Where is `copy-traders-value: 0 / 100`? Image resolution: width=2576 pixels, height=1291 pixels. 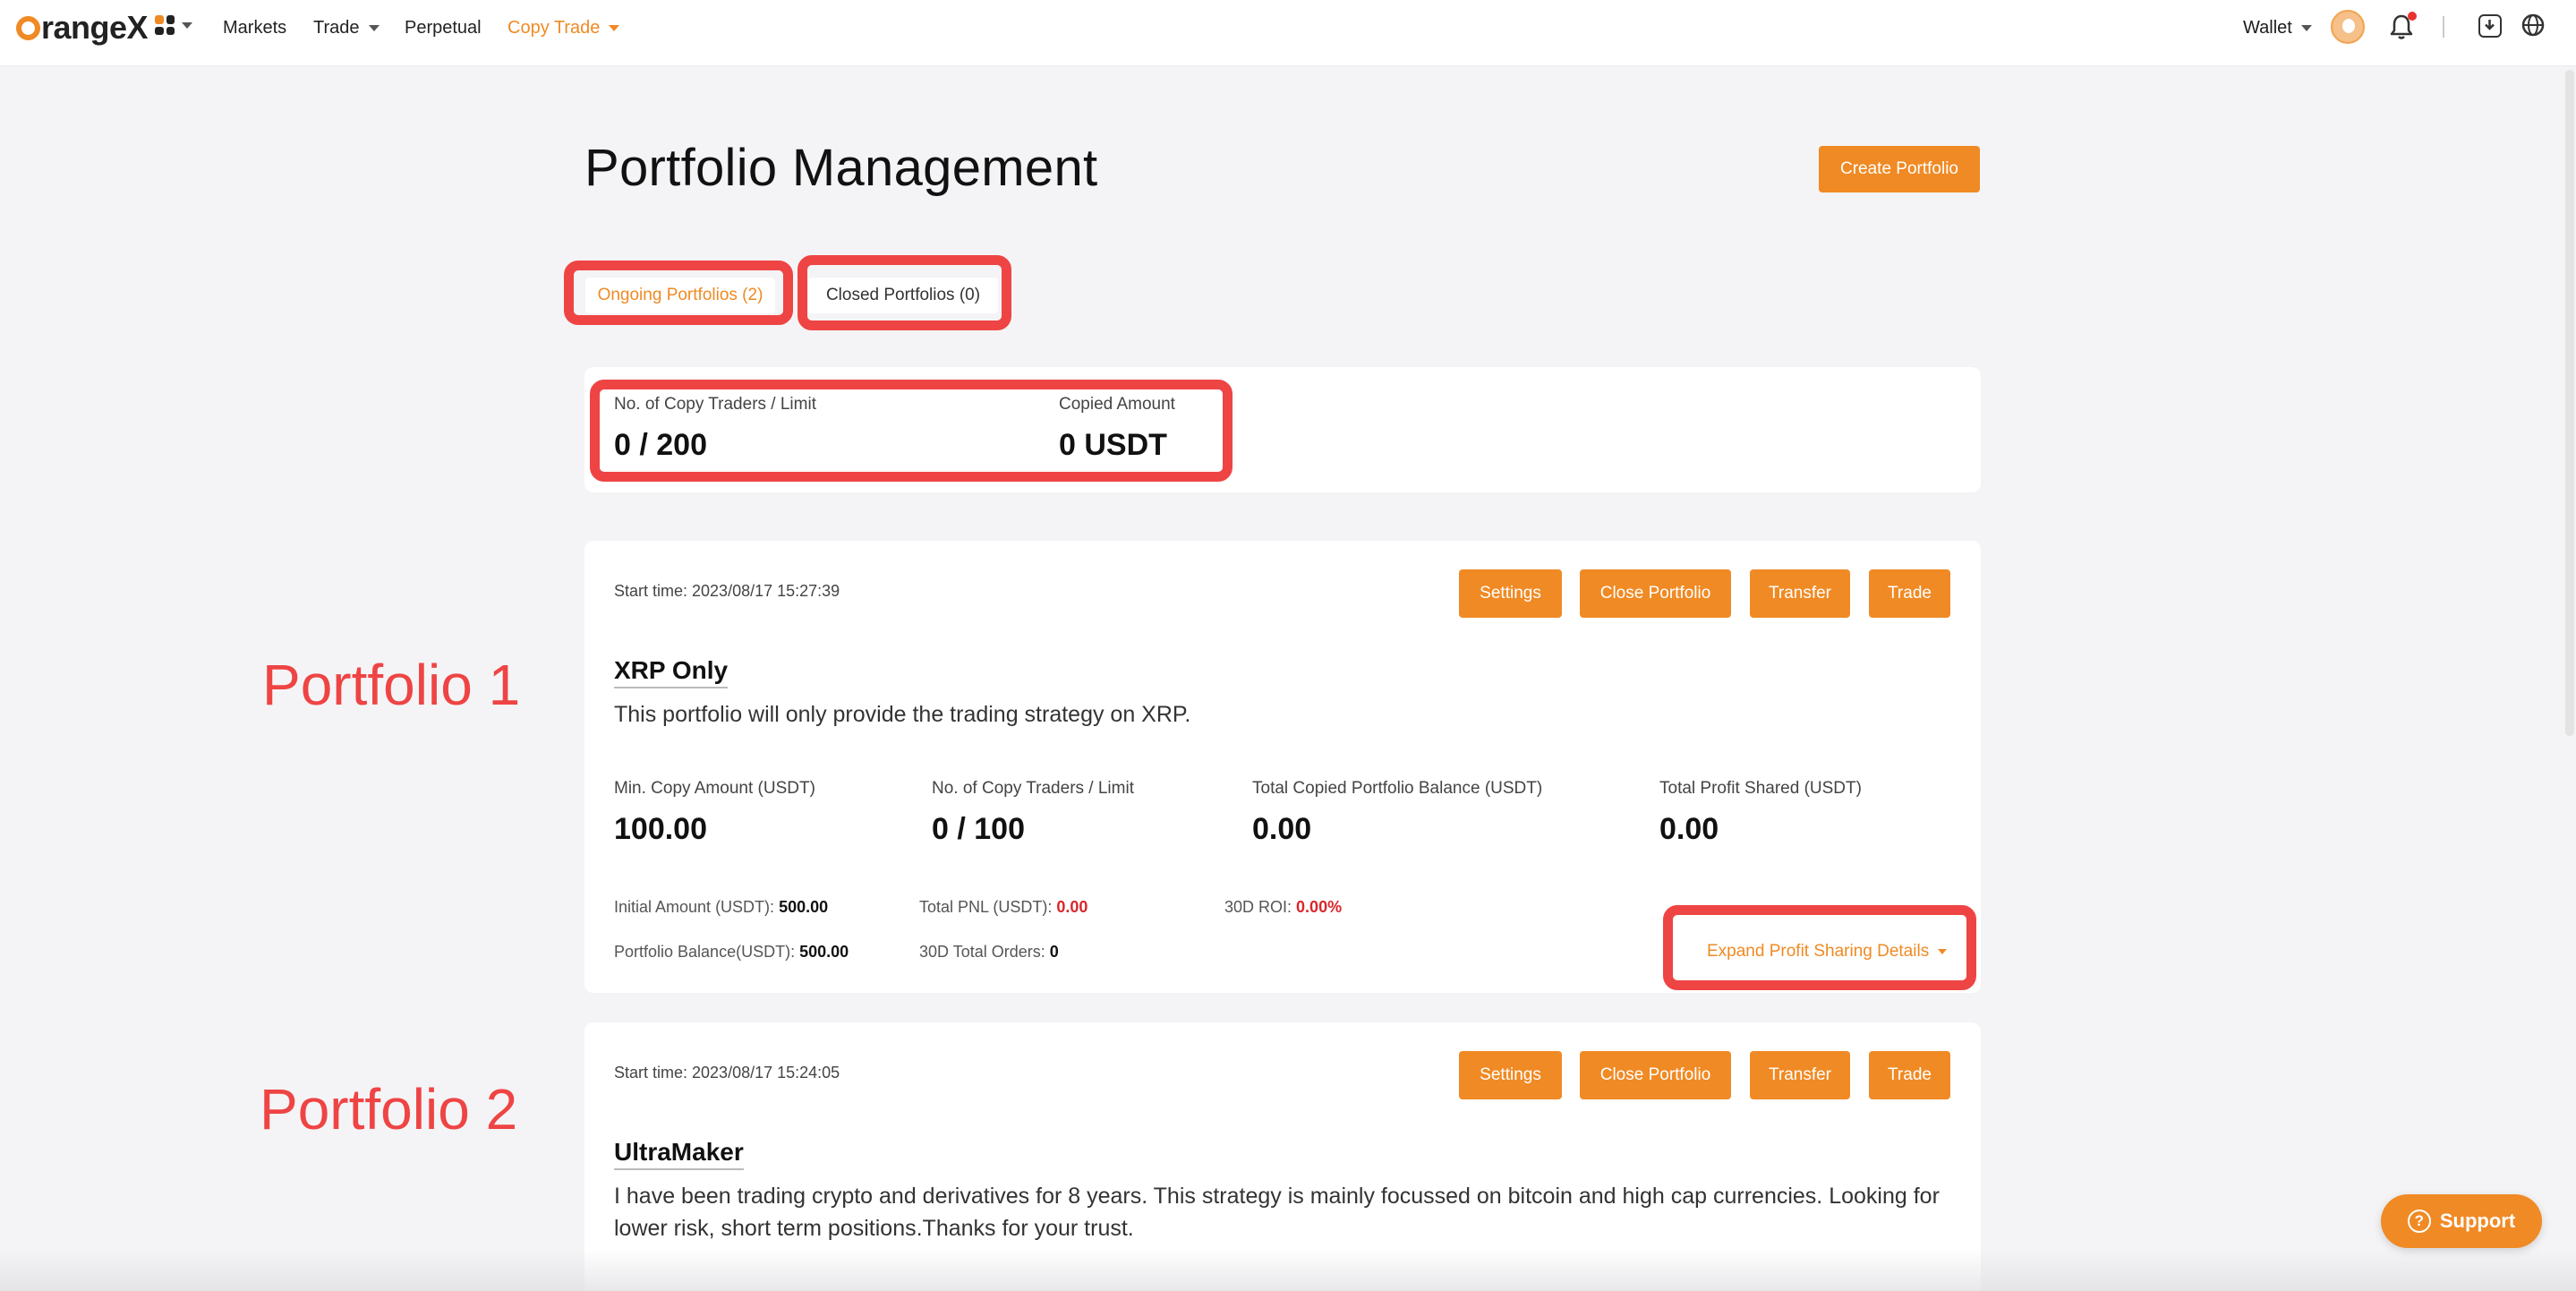 copy-traders-value: 0 / 100 is located at coordinates (978, 829).